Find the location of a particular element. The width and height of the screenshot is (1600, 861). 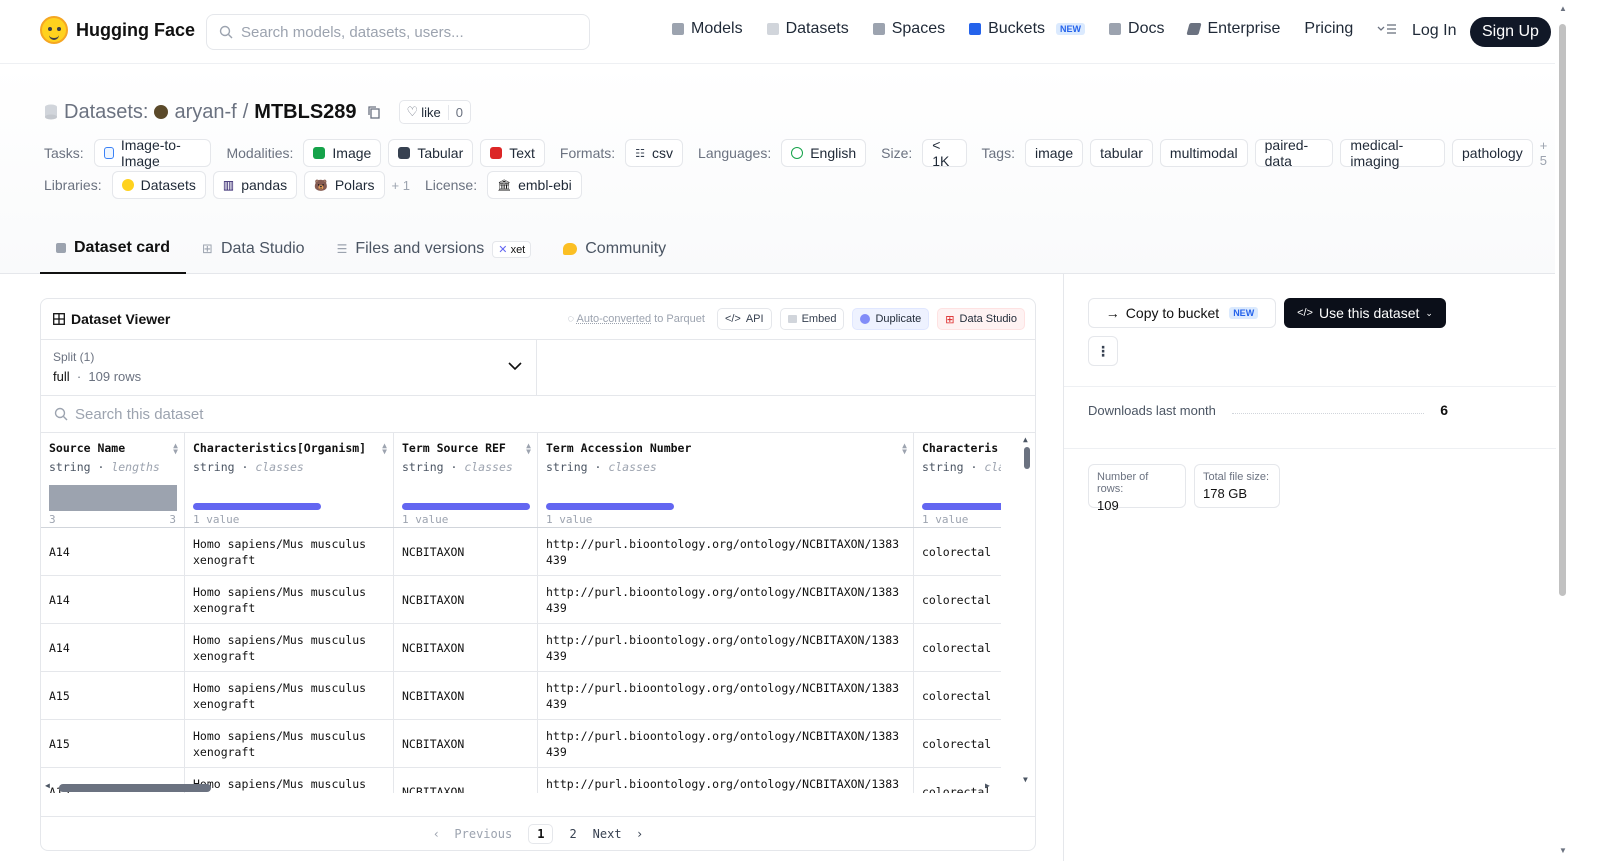

data-studio-button: ⊞ Data Studio is located at coordinates (981, 319).